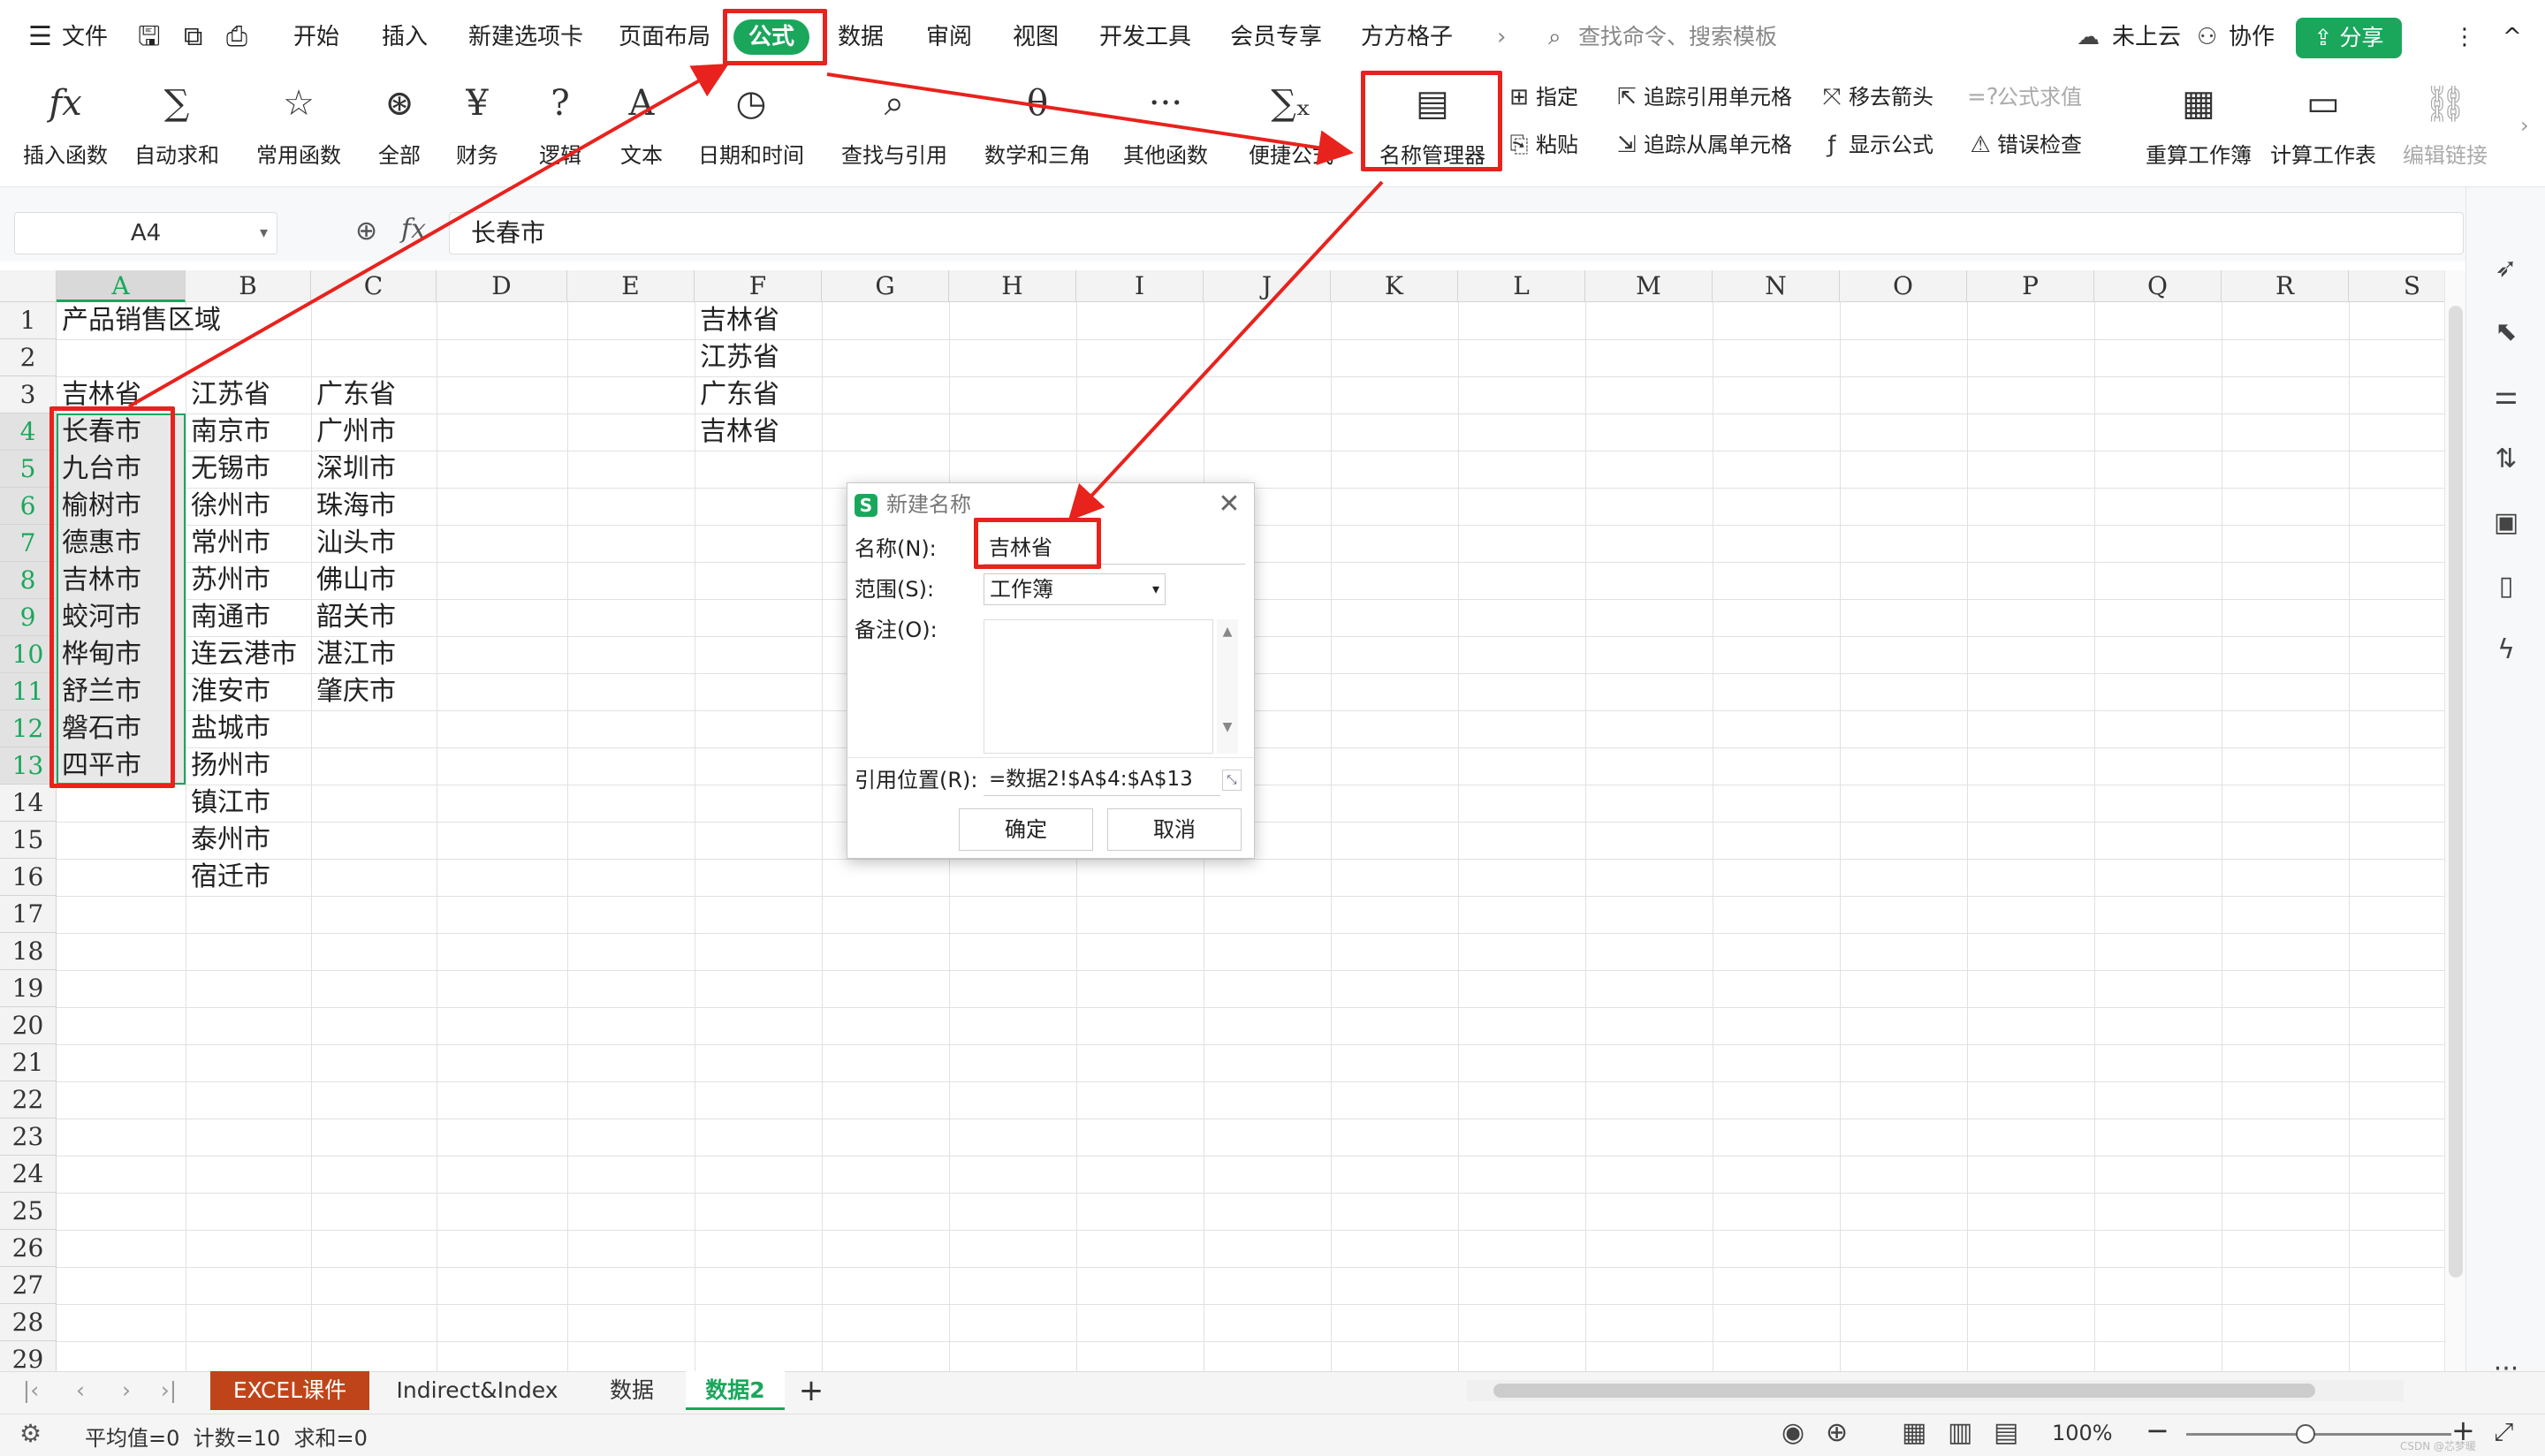 Image resolution: width=2545 pixels, height=1456 pixels. What do you see at coordinates (1090, 119) in the screenshot?
I see `arrow-tab-to-name-manager` at bounding box center [1090, 119].